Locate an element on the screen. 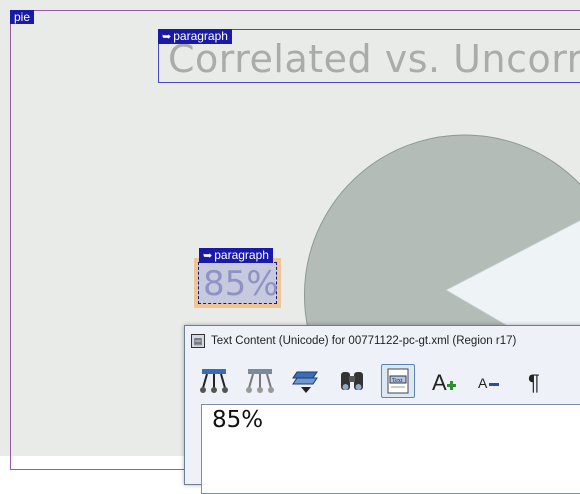 Image resolution: width=580 pixels, height=494 pixels. layers-button is located at coordinates (306, 381).